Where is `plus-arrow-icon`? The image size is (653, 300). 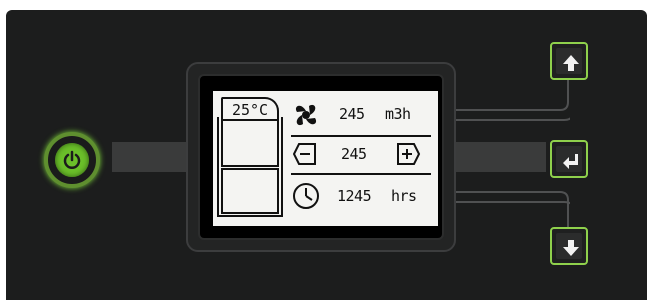
plus-arrow-icon is located at coordinates (409, 154).